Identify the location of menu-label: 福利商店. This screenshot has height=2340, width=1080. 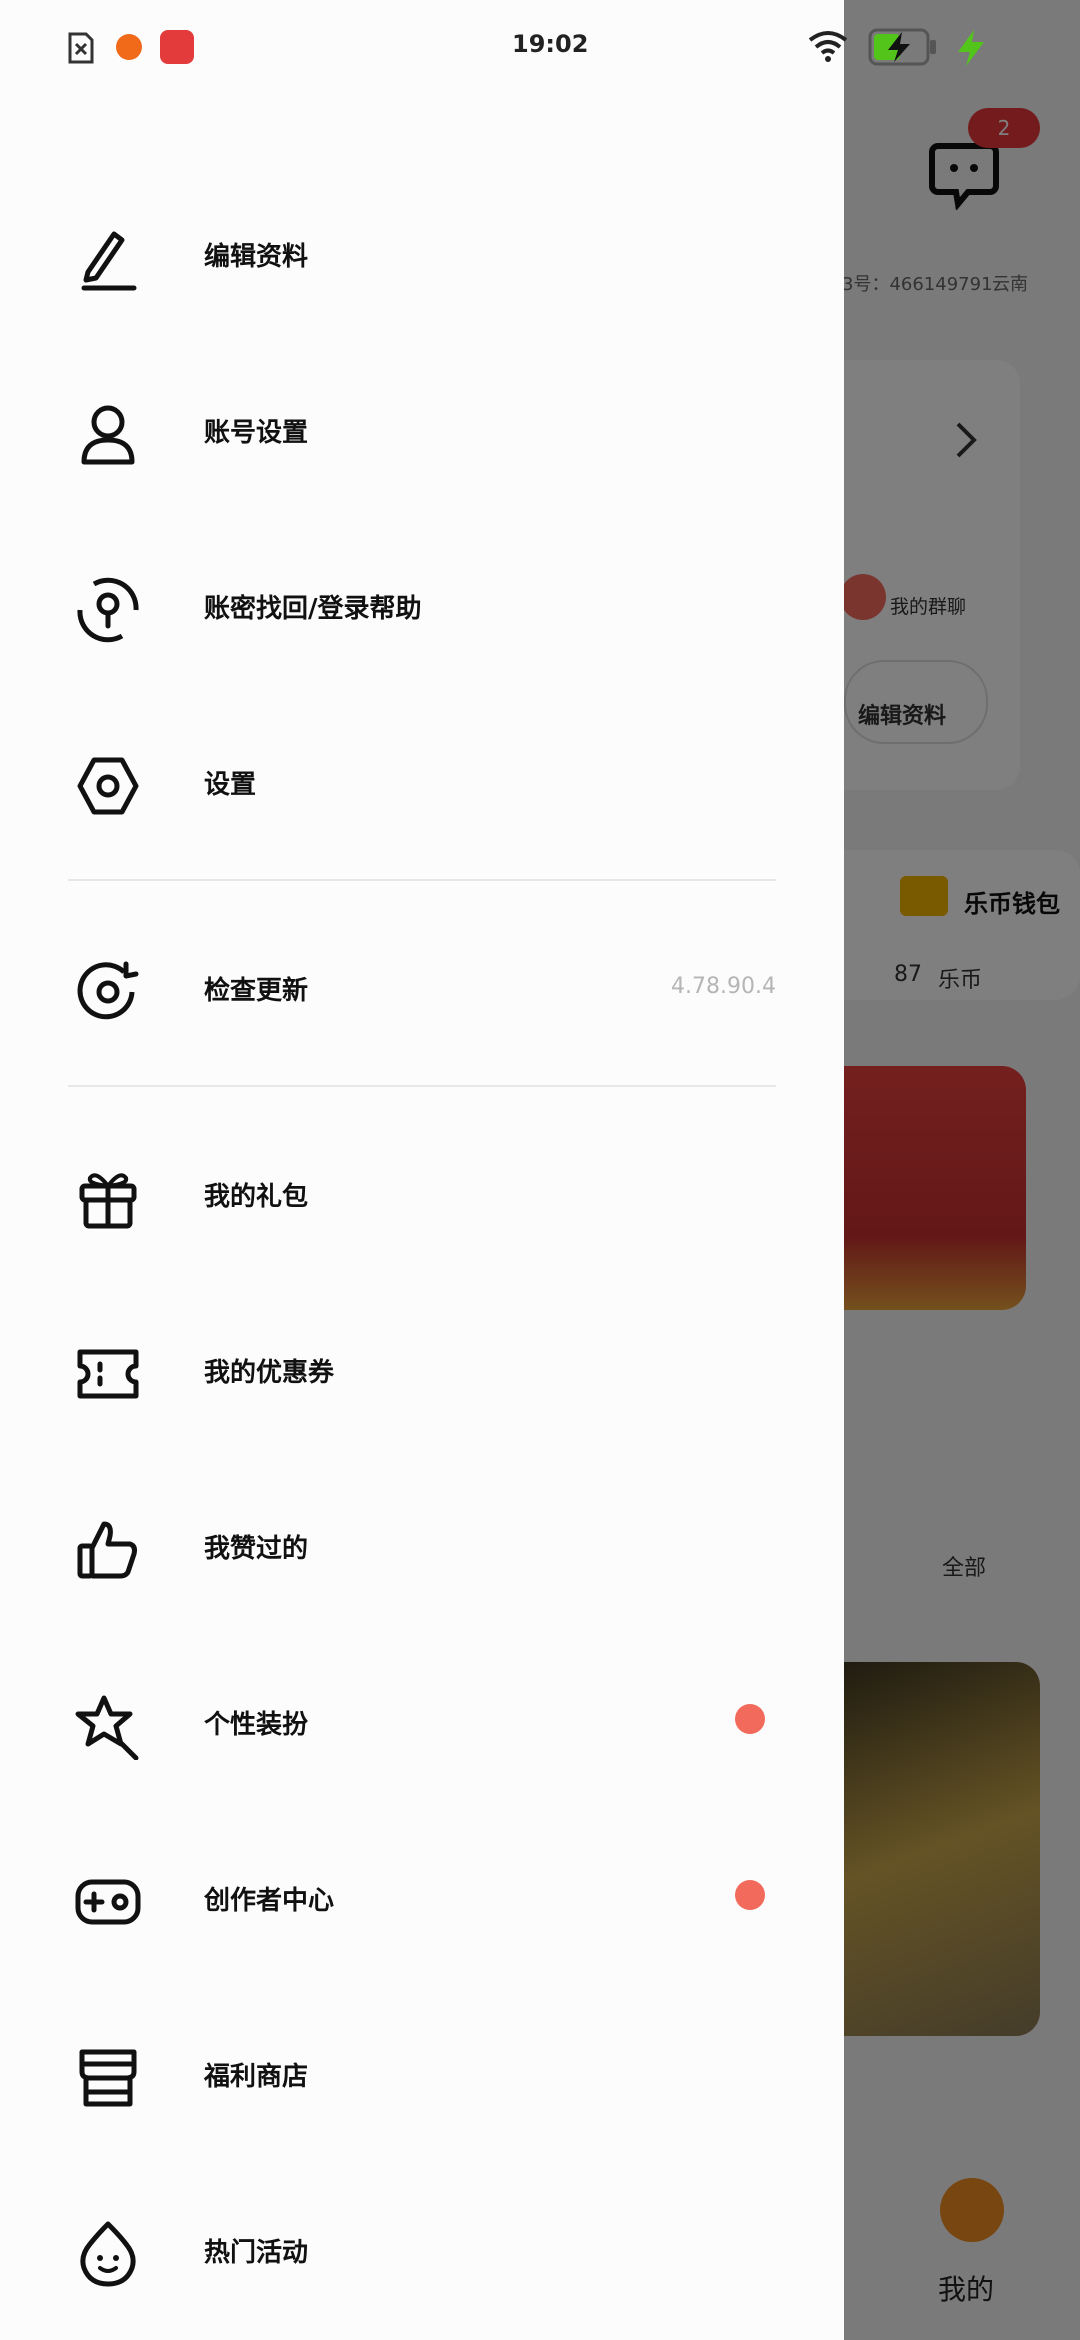
(256, 2077).